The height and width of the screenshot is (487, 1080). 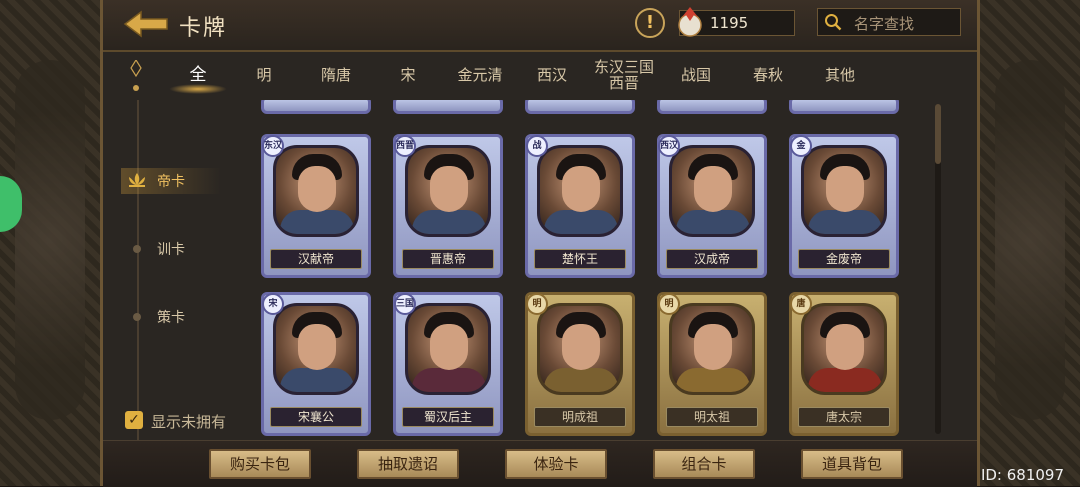 I want to click on draw-edict-button: 抽取遗诏, so click(x=408, y=464).